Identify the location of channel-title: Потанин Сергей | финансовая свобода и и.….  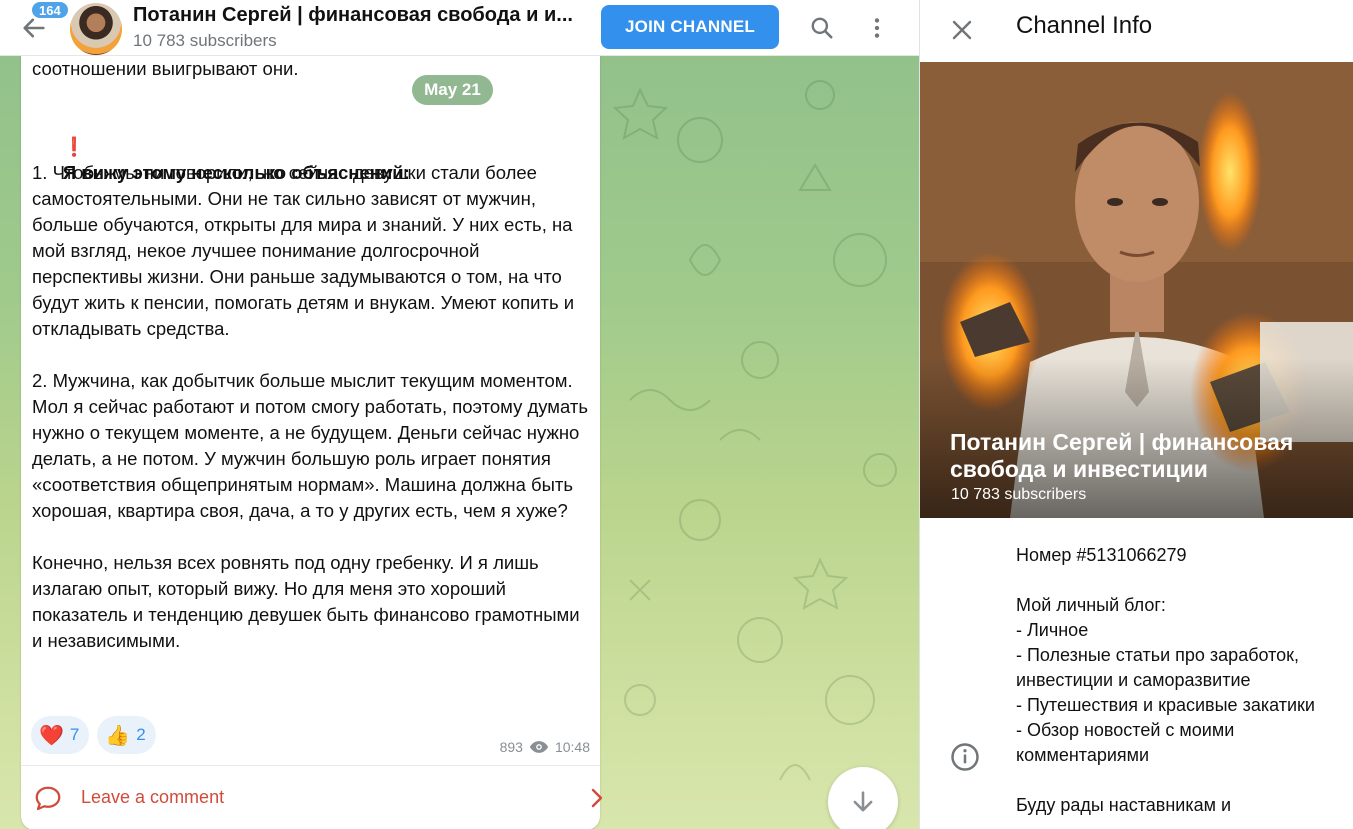
(365, 15).